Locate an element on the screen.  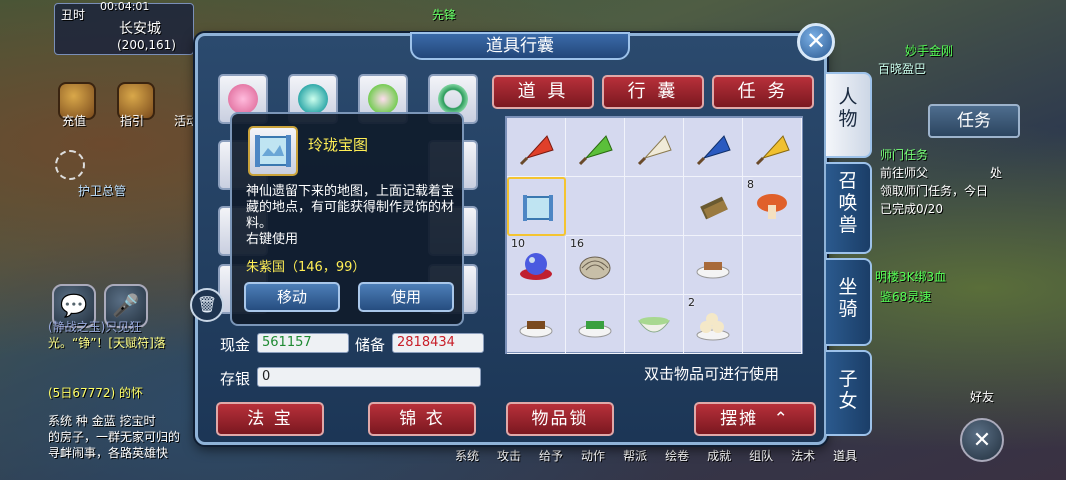
menu-team: 组队 is located at coordinates (761, 455).